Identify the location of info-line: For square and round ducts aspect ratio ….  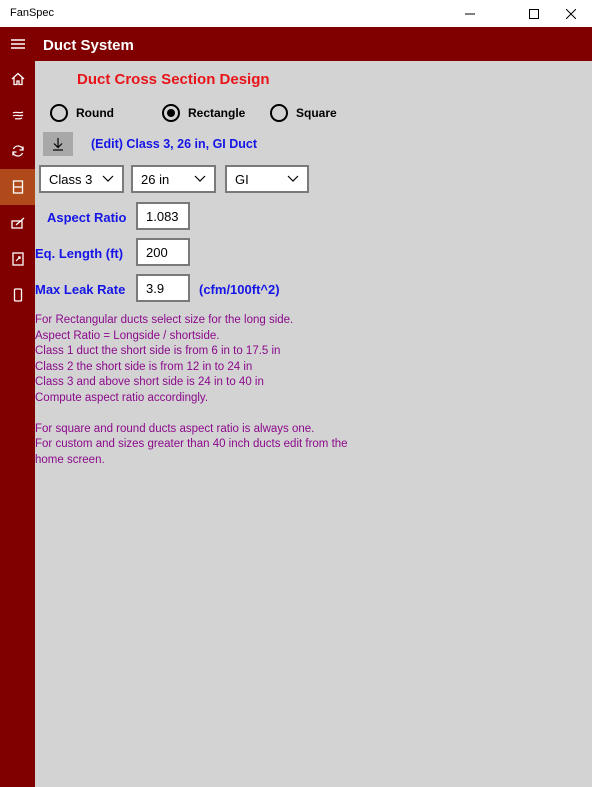
(175, 428).